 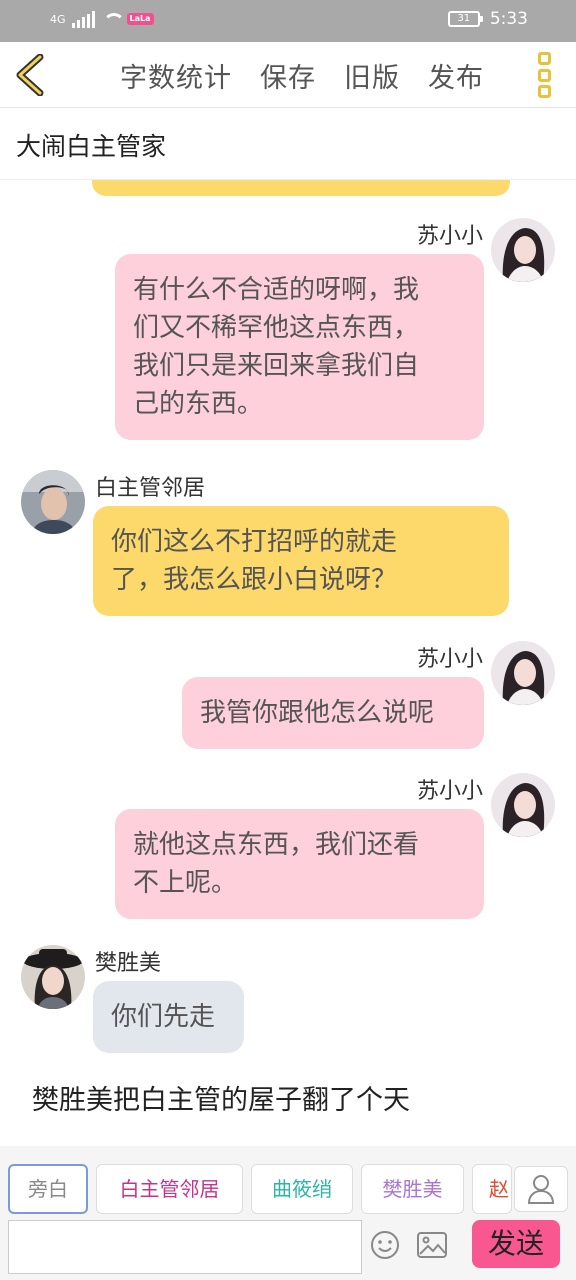 What do you see at coordinates (385, 1245) in the screenshot?
I see `emoji-icon` at bounding box center [385, 1245].